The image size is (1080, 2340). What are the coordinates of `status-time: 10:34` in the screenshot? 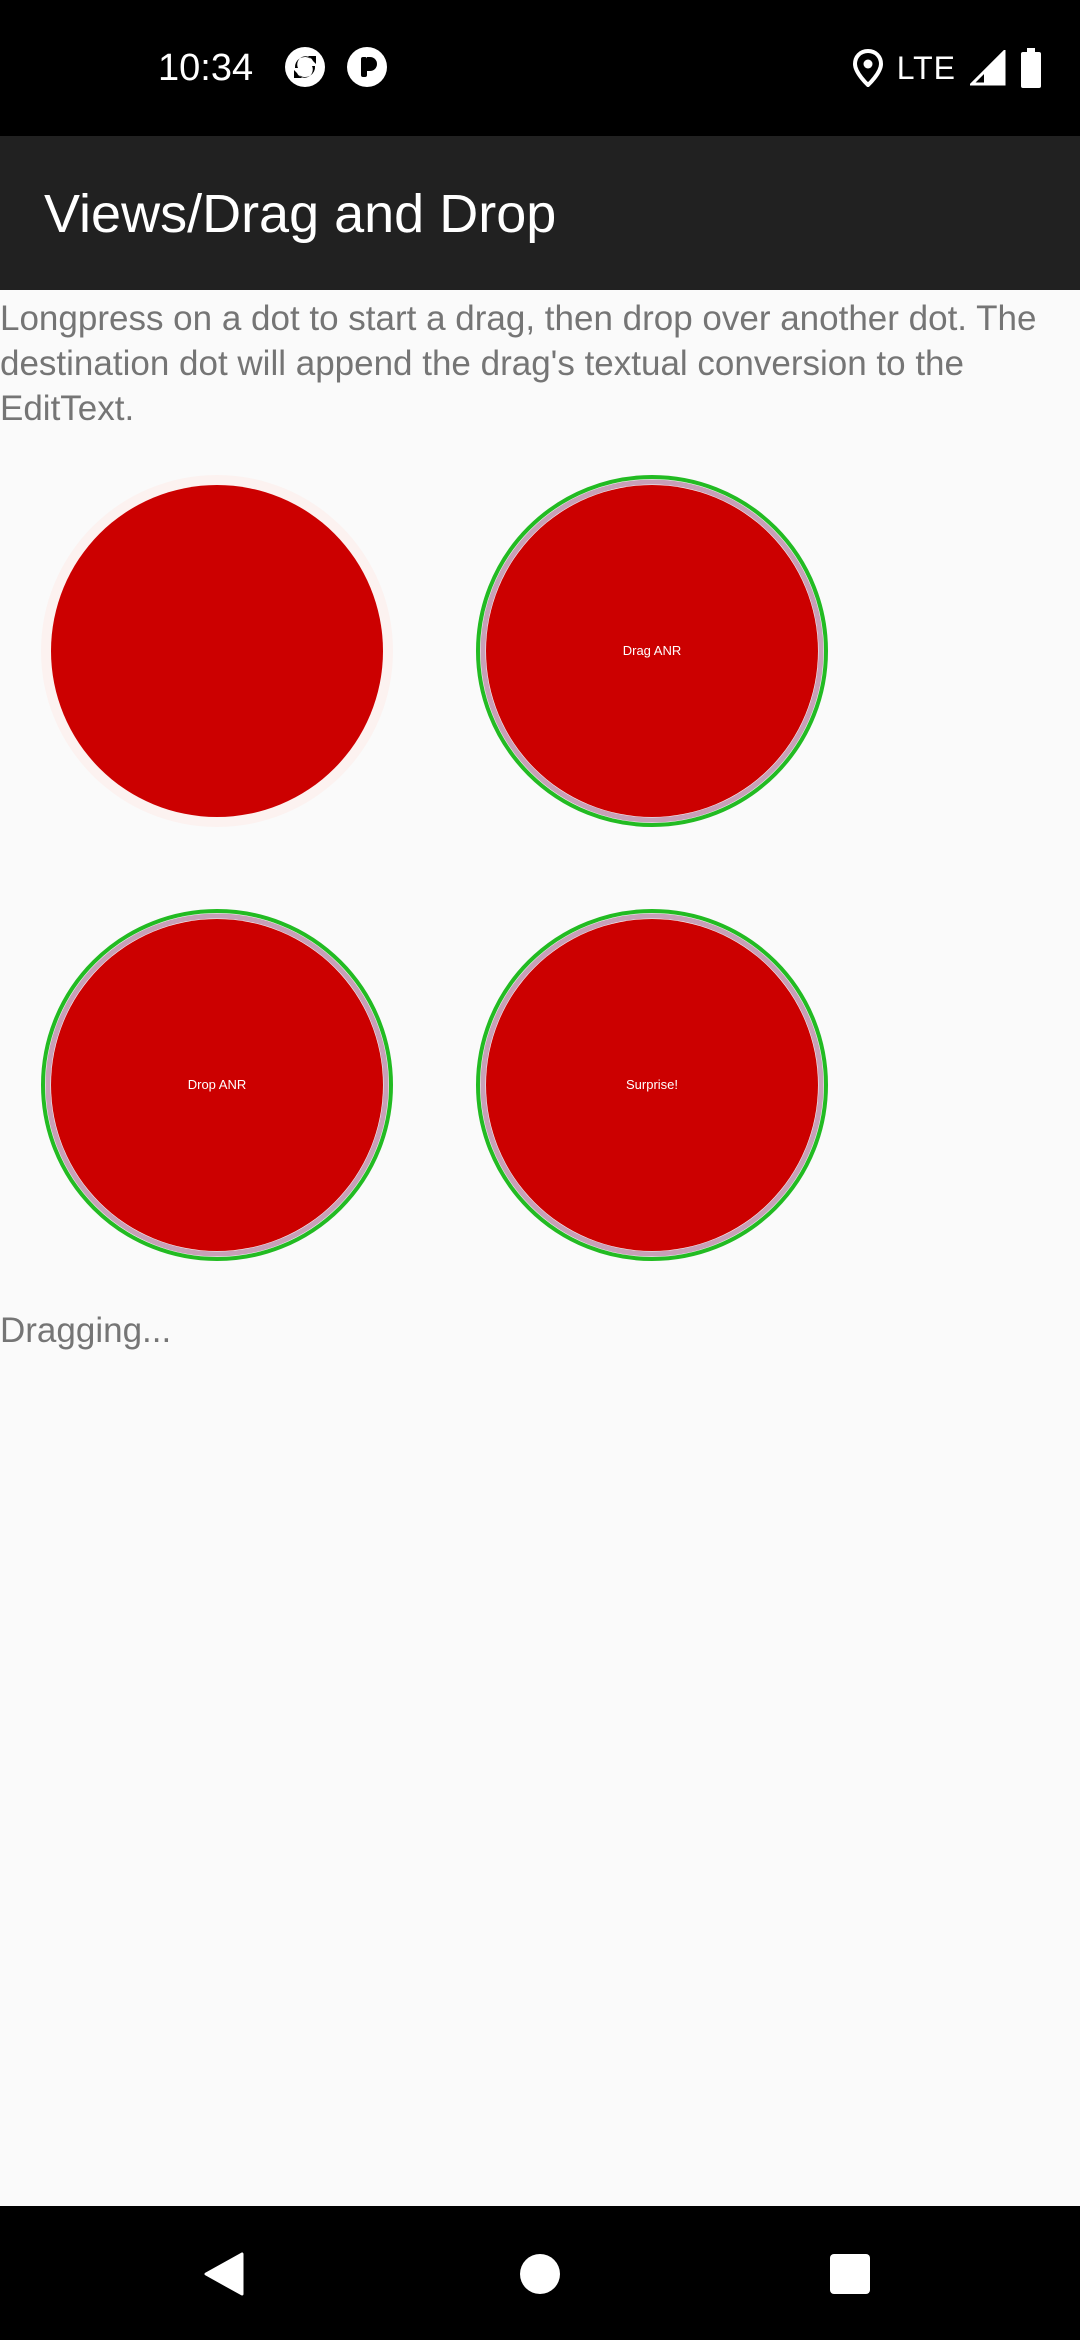 It's located at (206, 68).